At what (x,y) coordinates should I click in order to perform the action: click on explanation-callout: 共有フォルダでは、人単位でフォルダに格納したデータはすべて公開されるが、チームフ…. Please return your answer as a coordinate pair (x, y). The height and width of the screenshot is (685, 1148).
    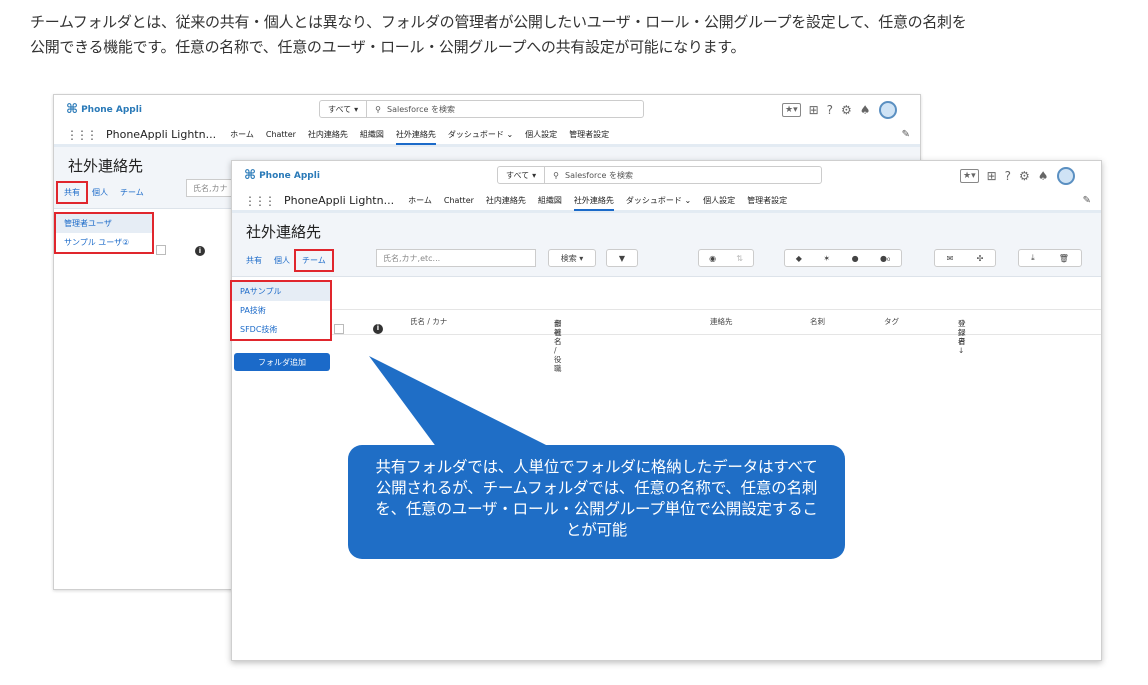
    Looking at the image, I should click on (596, 502).